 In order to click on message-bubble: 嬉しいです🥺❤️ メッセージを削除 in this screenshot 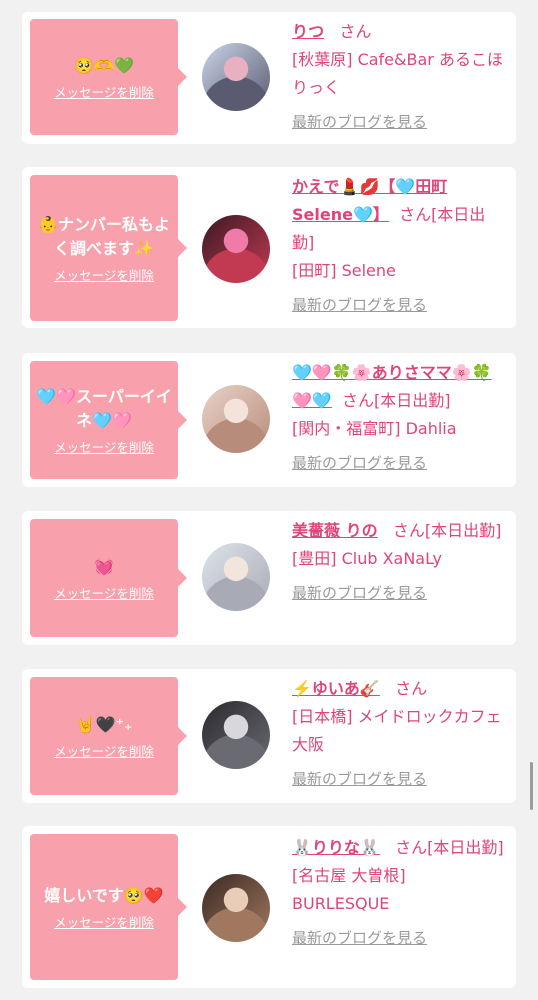, I will do `click(108, 907)`.